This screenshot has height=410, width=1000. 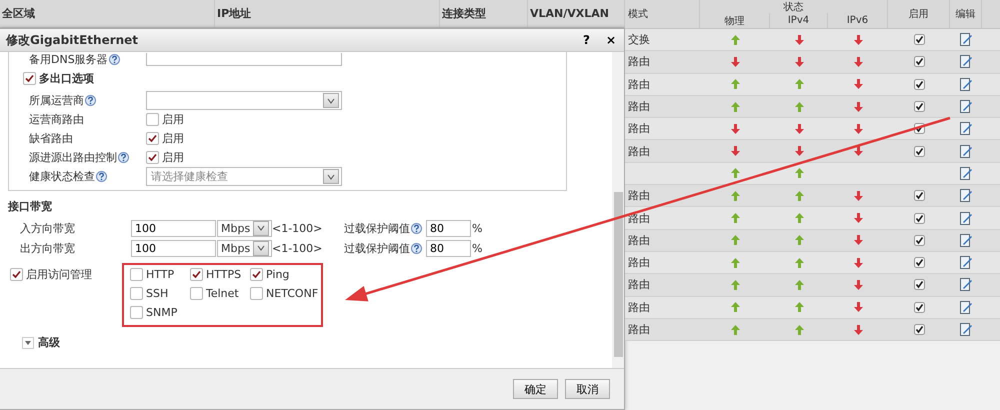 What do you see at coordinates (107, 13) in the screenshot?
I see `column-header: 全区域` at bounding box center [107, 13].